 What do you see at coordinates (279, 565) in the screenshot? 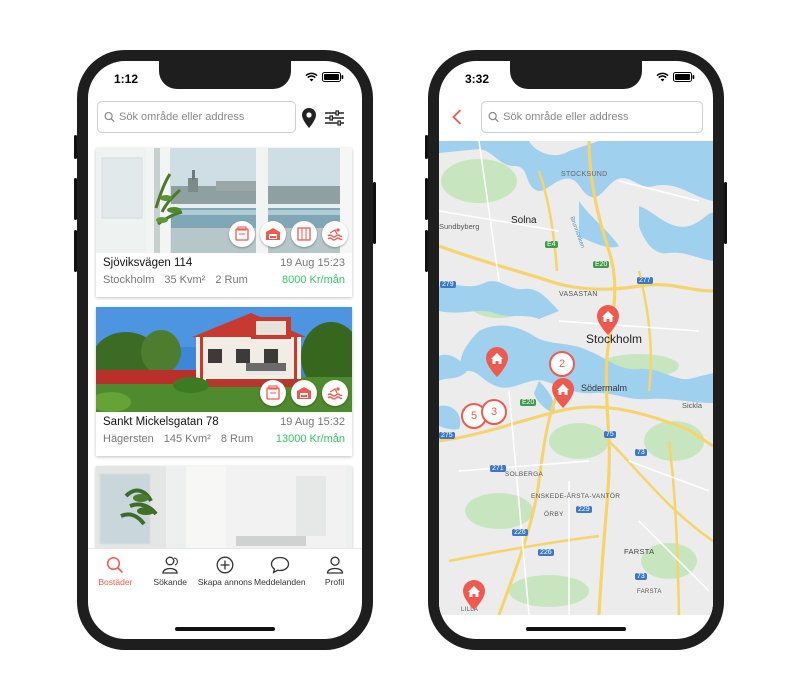
I see `chat-bubble-icon` at bounding box center [279, 565].